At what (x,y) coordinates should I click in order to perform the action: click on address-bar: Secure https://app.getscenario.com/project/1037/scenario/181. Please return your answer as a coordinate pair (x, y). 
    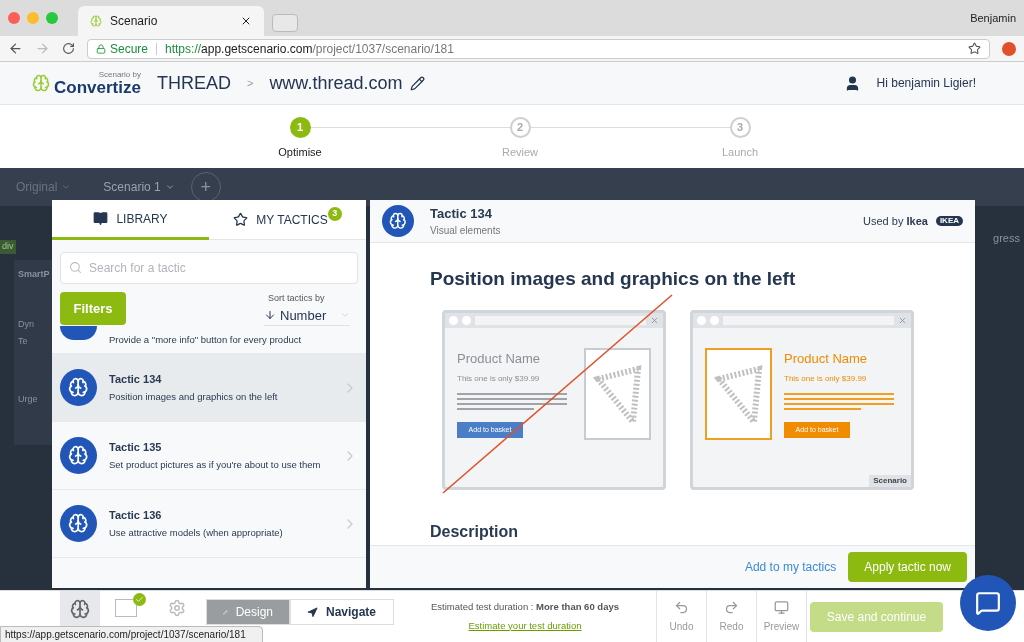
    Looking at the image, I should click on (538, 48).